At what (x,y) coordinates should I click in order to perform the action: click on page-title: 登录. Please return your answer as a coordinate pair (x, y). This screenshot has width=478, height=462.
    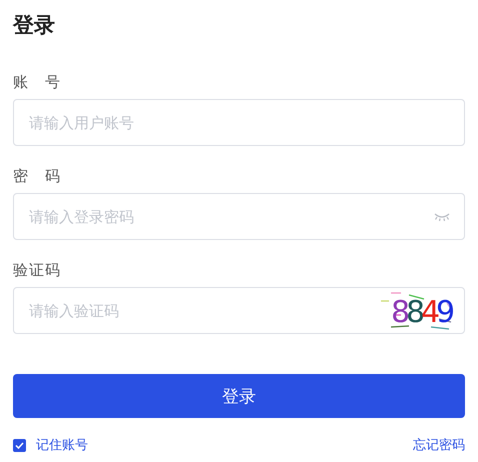
    Looking at the image, I should click on (34, 25).